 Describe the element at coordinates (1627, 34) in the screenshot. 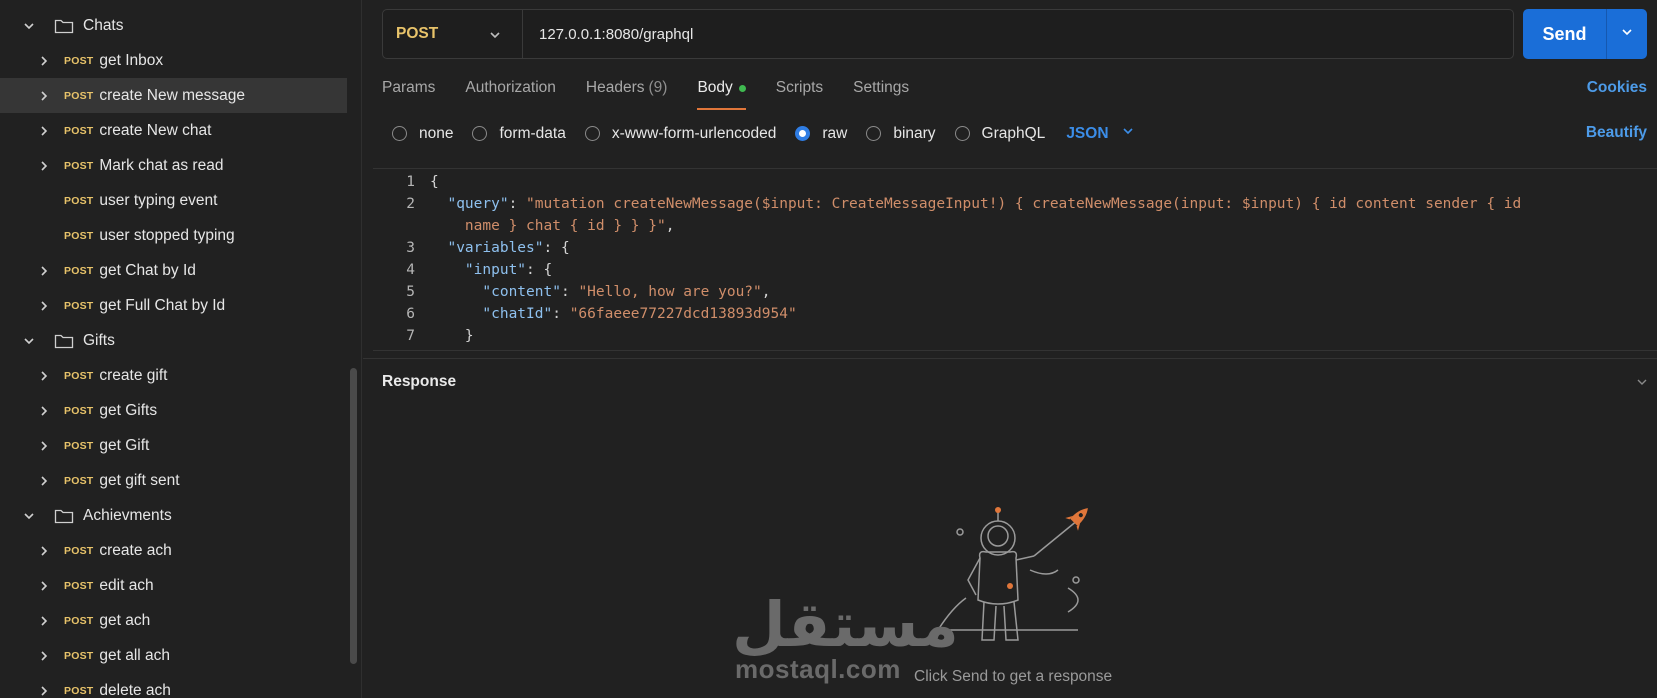

I see `send-options-button` at that location.